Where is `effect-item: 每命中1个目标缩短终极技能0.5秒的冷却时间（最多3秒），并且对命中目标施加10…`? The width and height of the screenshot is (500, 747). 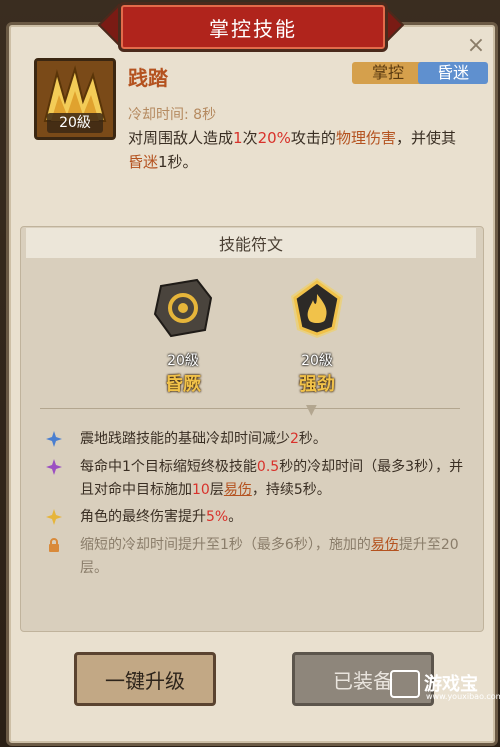
effect-item: 每命中1个目标缩短终极技能0.5秒的冷却时间（最多3秒），并且对命中目标施加10… is located at coordinates (256, 479).